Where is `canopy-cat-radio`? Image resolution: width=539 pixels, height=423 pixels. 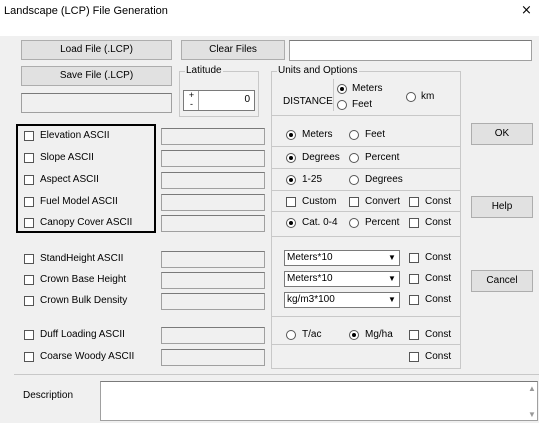
canopy-cat-radio is located at coordinates (291, 223).